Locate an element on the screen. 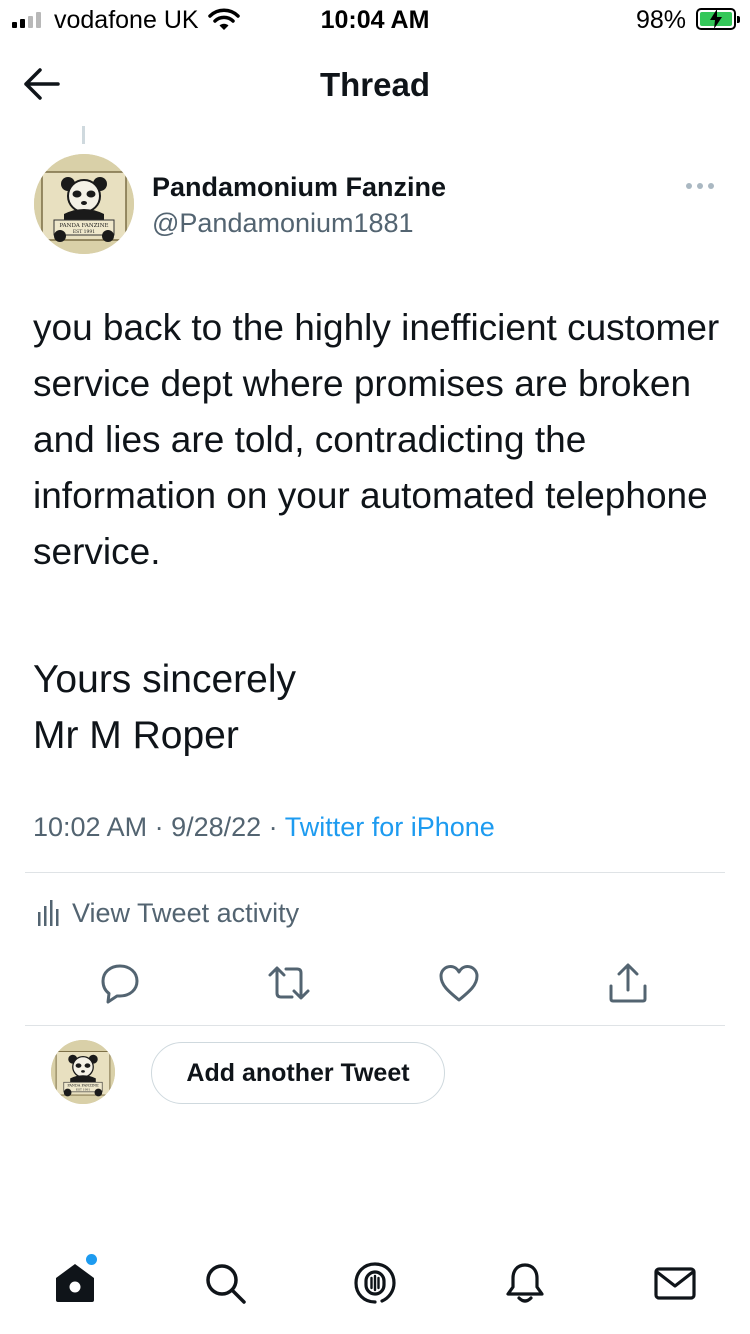  new-content-indicator is located at coordinates (91, 1259).